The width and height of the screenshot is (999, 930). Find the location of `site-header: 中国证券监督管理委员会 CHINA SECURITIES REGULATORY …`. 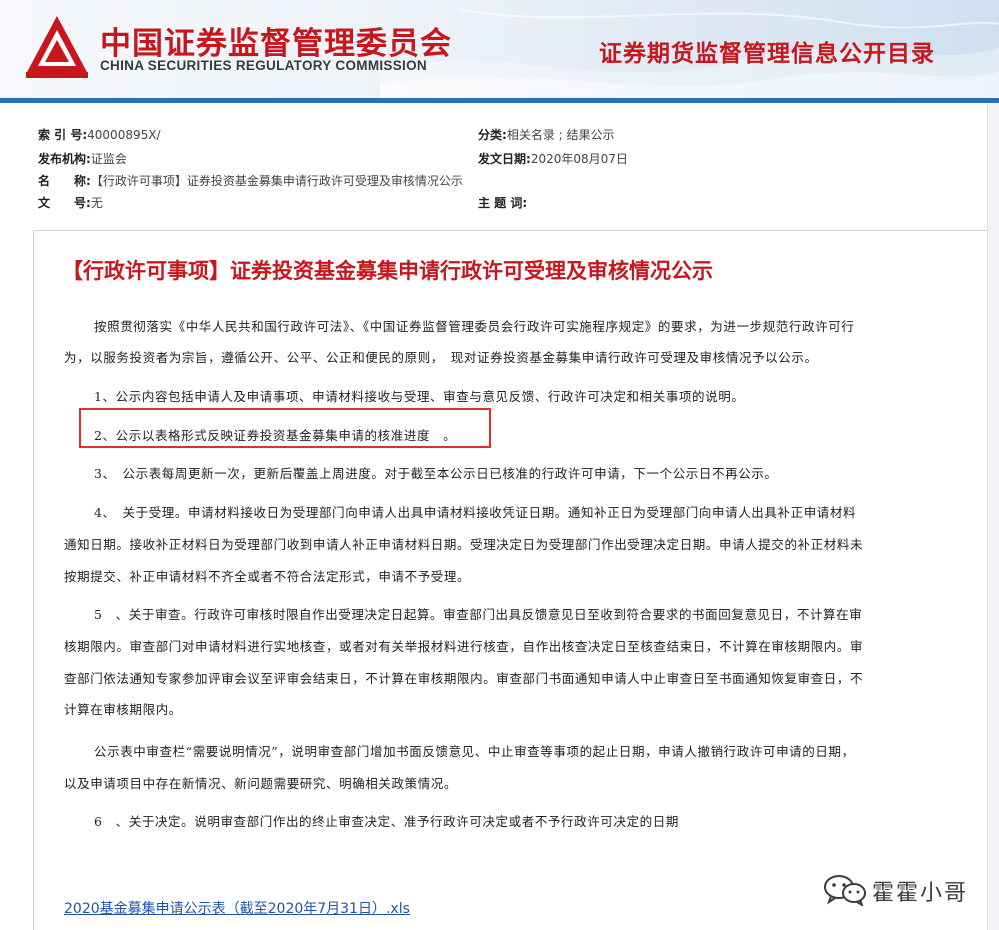

site-header: 中国证券监督管理委员会 CHINA SECURITIES REGULATORY … is located at coordinates (499, 51).